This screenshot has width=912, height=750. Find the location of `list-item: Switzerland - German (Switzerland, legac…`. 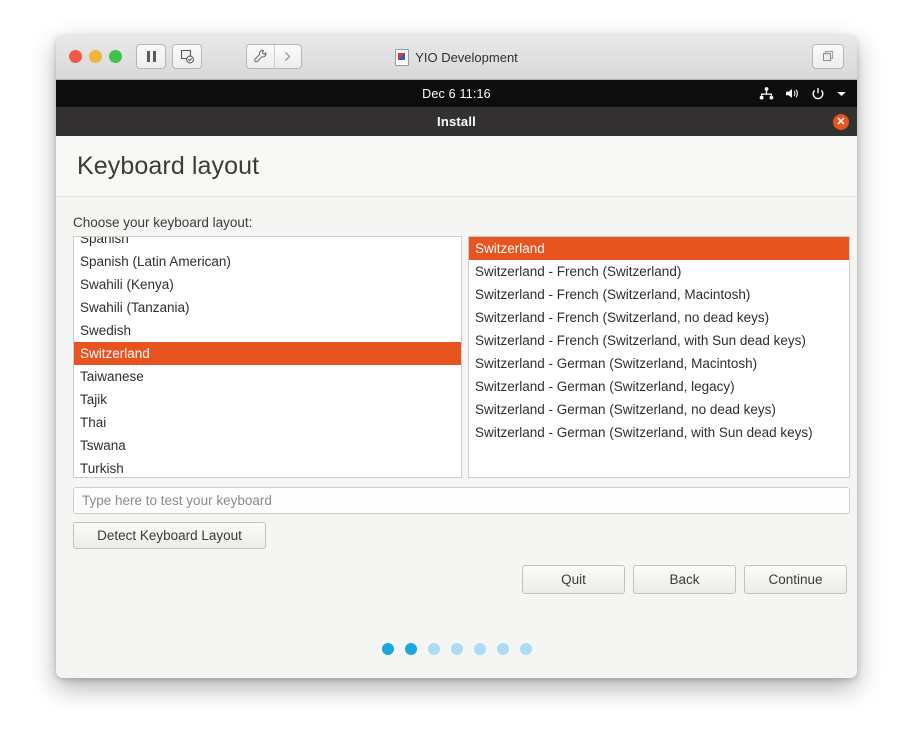

list-item: Switzerland - German (Switzerland, legac… is located at coordinates (659, 386).